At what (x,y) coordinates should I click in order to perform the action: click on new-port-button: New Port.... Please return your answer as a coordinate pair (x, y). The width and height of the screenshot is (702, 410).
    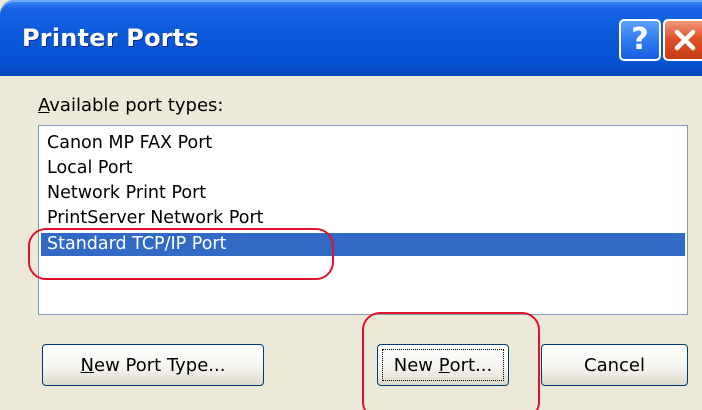
    Looking at the image, I should click on (443, 365).